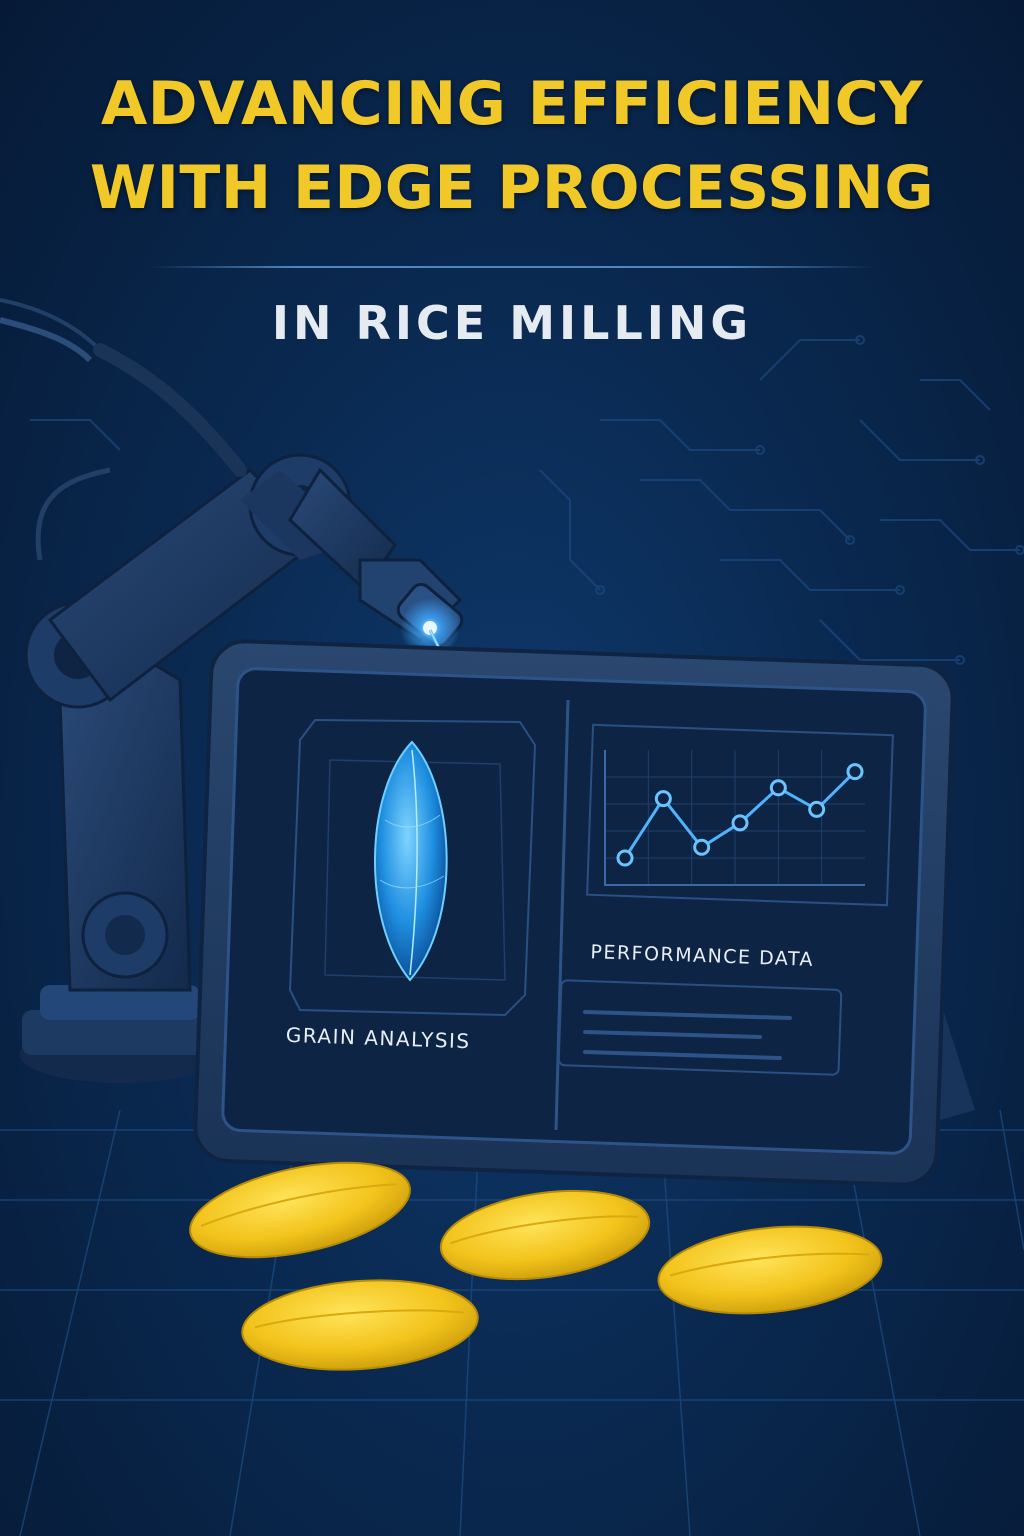 This screenshot has height=1536, width=1024. I want to click on title-line-2: WITH EDGE PROCESSING, so click(512, 188).